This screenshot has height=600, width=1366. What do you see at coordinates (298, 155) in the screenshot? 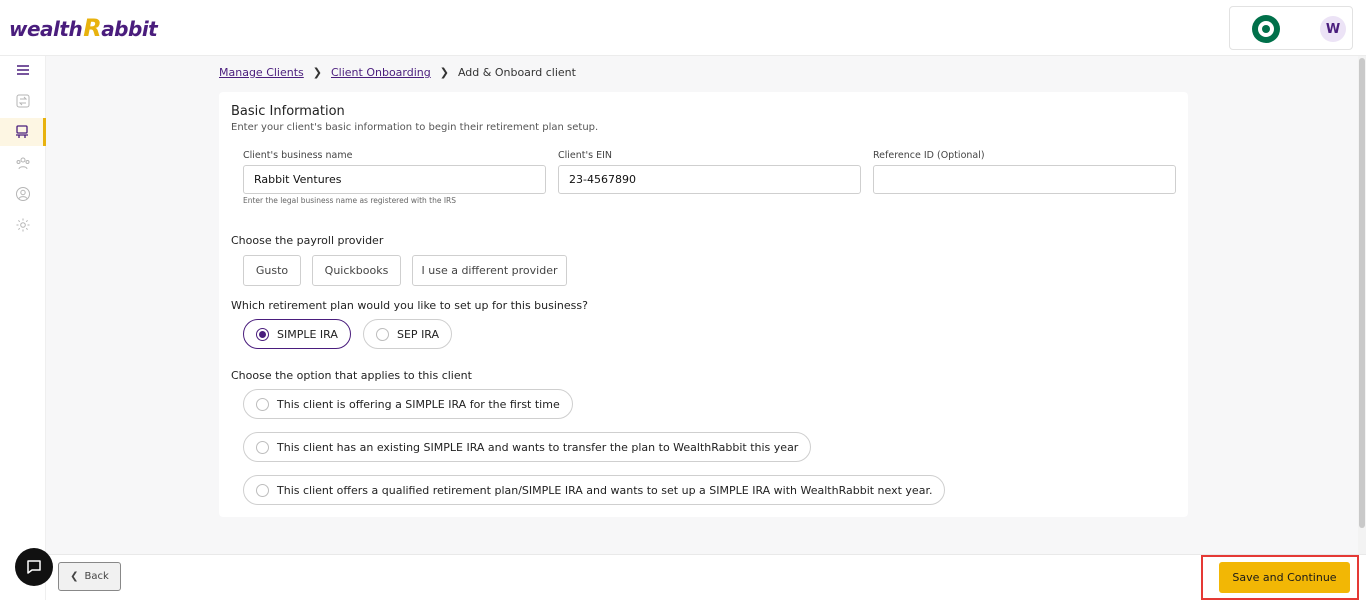
I see `business-name-label: Client's business name` at bounding box center [298, 155].